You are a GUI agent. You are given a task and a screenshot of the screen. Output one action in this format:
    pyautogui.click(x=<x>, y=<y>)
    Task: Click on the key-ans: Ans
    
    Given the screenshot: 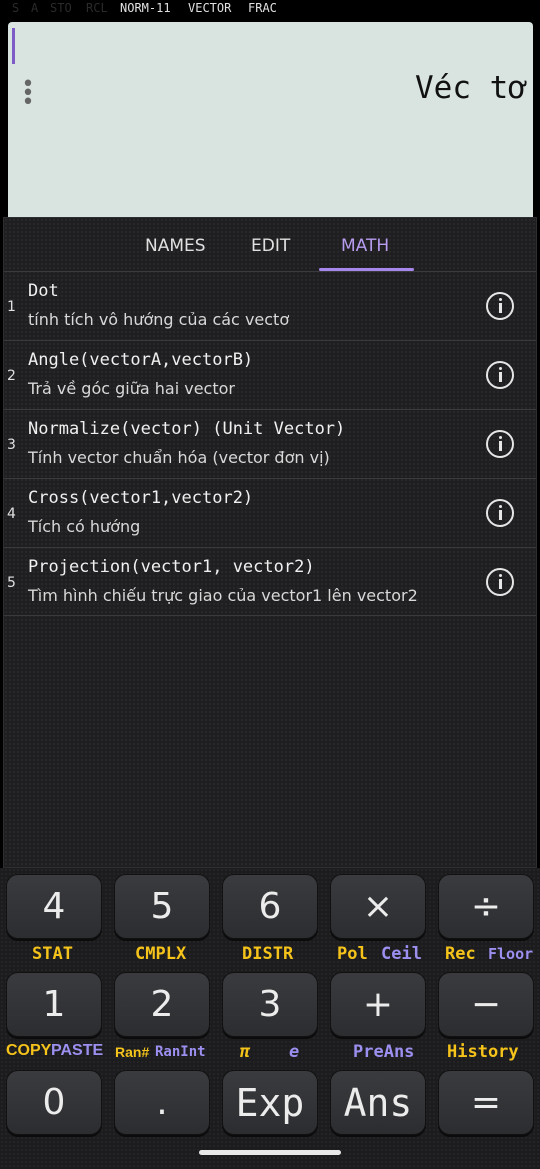 What is the action you would take?
    pyautogui.click(x=378, y=1102)
    